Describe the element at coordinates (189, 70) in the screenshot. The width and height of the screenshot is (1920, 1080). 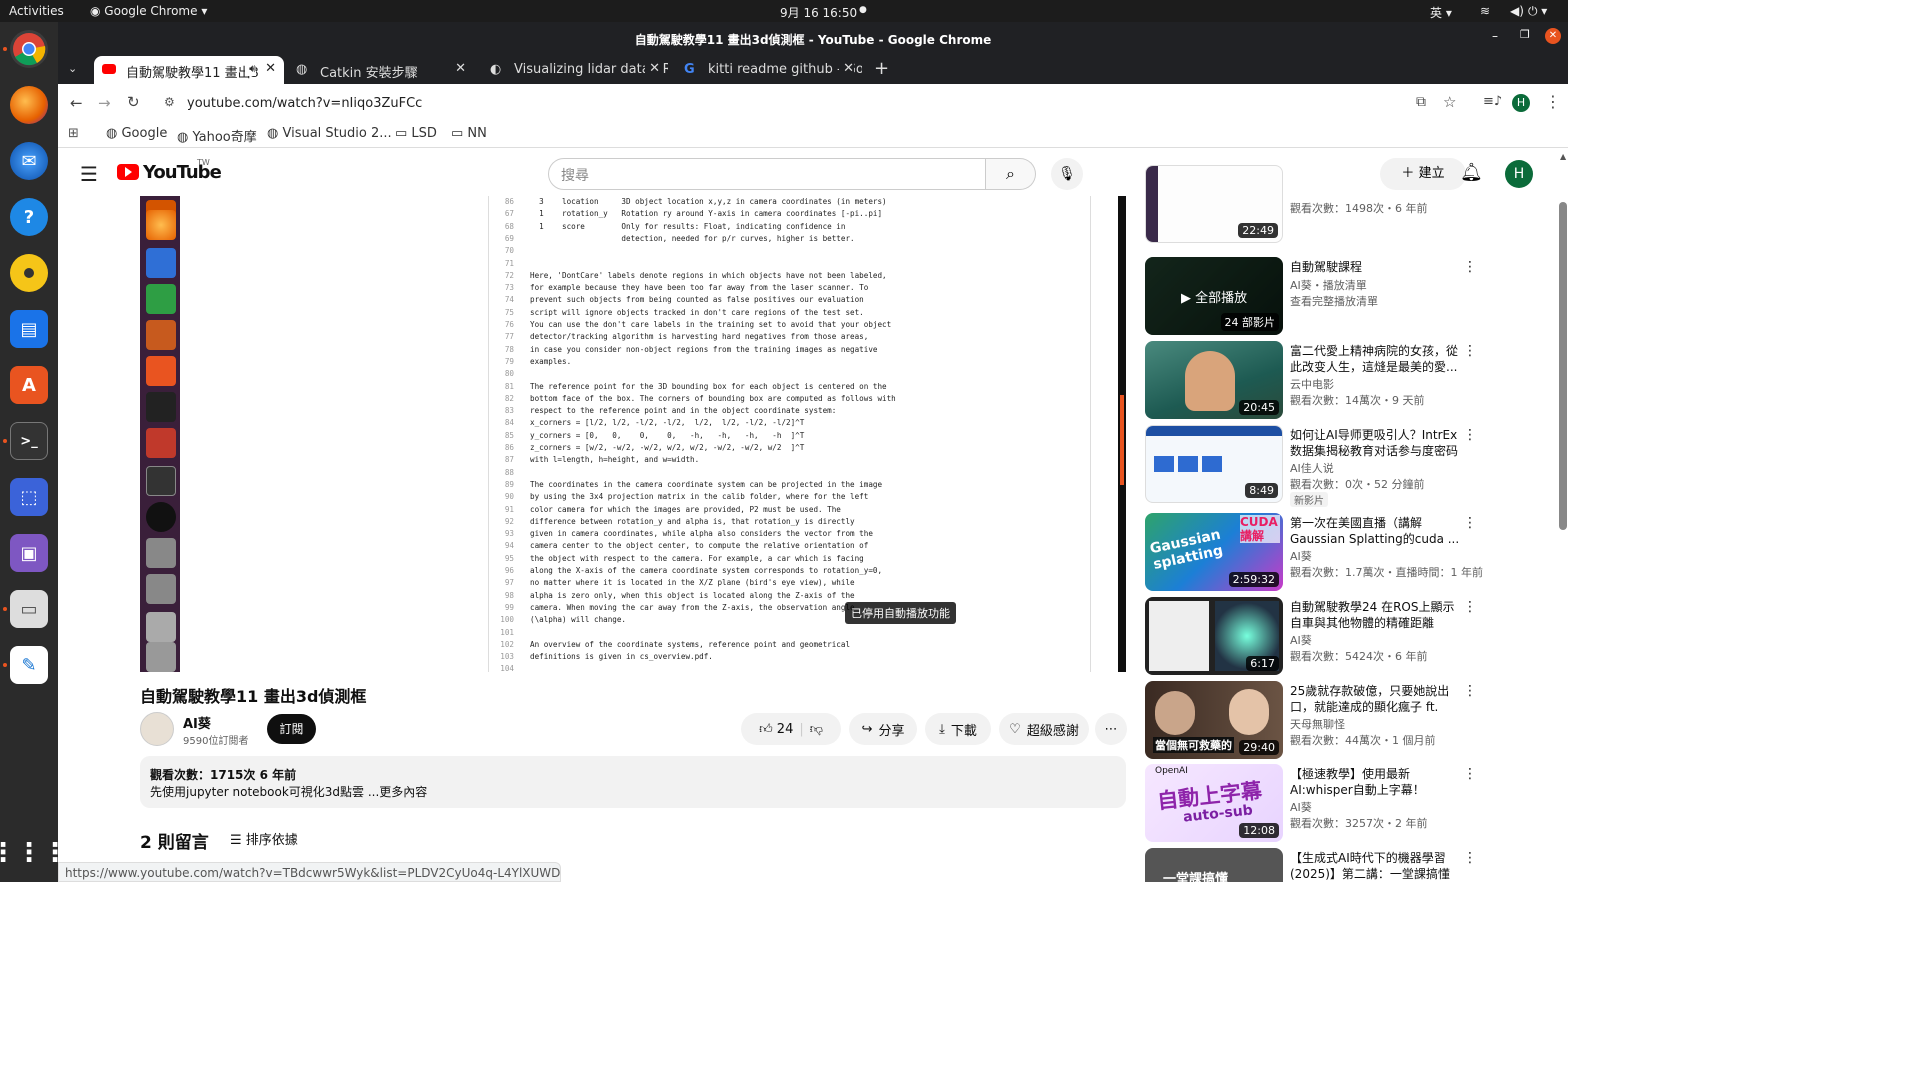
I see `tab-youtube: 自動駕駛教學11 畫出3 🔊︎ ✕` at that location.